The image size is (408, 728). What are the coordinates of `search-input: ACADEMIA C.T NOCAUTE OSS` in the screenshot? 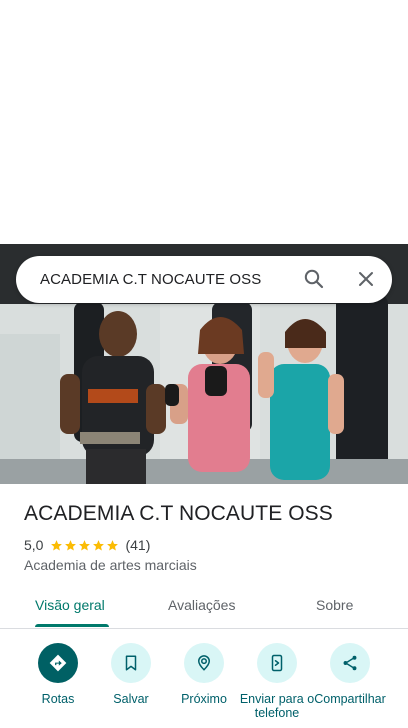 It's located at (150, 279).